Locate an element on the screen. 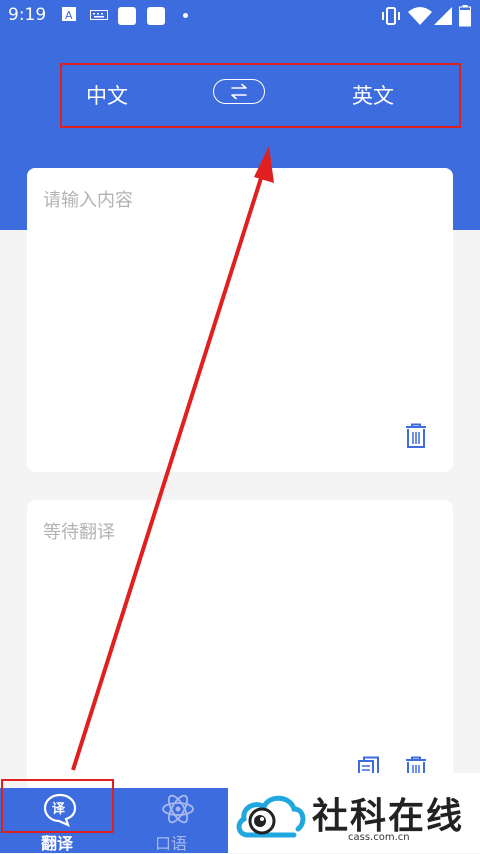 The height and width of the screenshot is (854, 480). tab-translate-label: 翻译 is located at coordinates (56, 843).